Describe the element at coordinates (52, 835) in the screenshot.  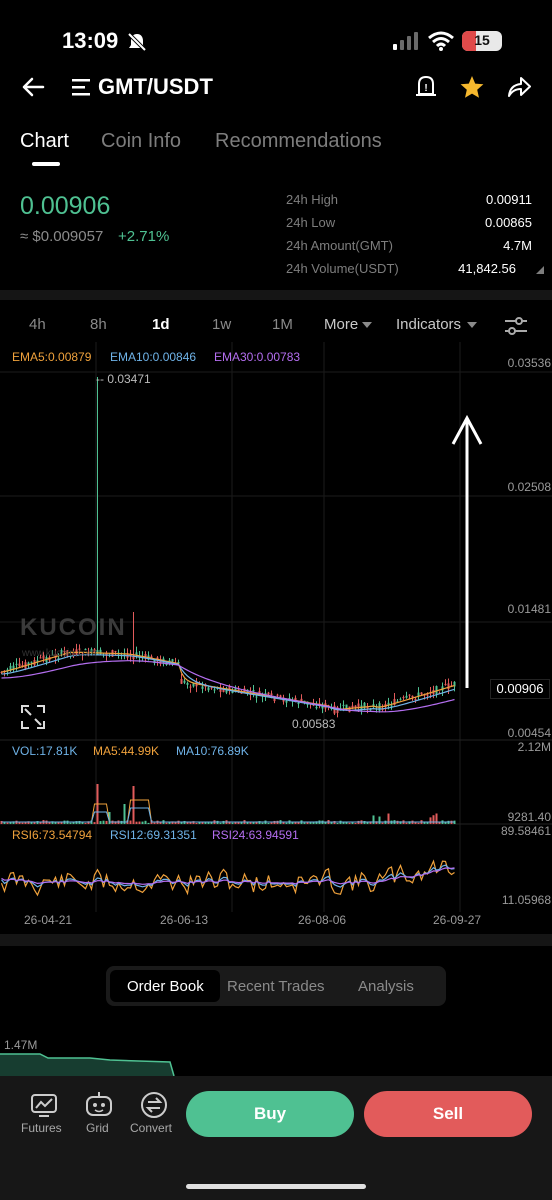
I see `rsi6-label: RSI6:73.54794` at that location.